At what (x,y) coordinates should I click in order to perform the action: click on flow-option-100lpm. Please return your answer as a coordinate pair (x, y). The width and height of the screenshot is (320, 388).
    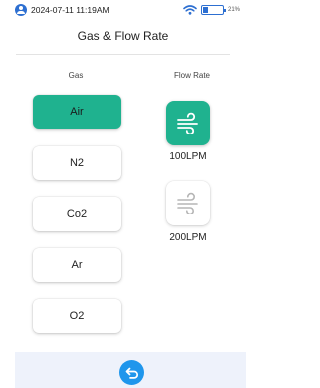
    Looking at the image, I should click on (188, 123).